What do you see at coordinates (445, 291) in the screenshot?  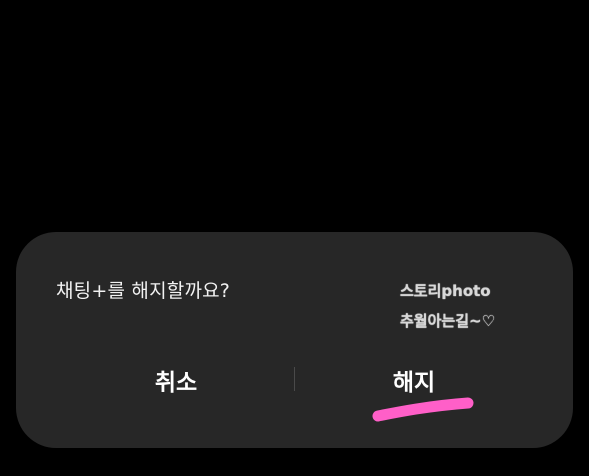 I see `watermark-line-1: 스토리photo` at bounding box center [445, 291].